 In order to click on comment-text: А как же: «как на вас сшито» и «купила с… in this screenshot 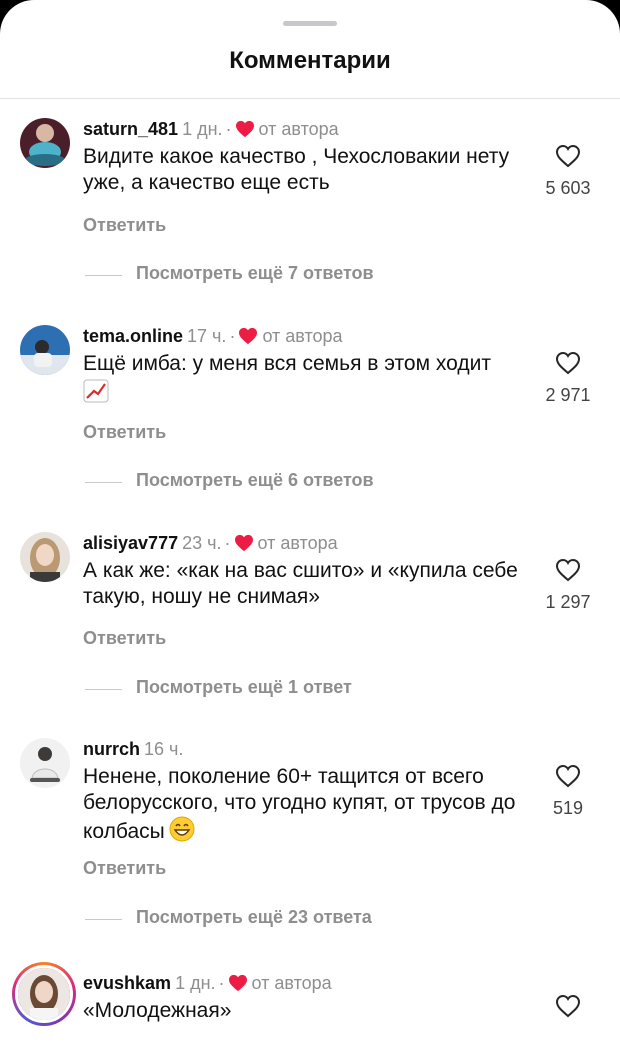, I will do `click(300, 583)`.